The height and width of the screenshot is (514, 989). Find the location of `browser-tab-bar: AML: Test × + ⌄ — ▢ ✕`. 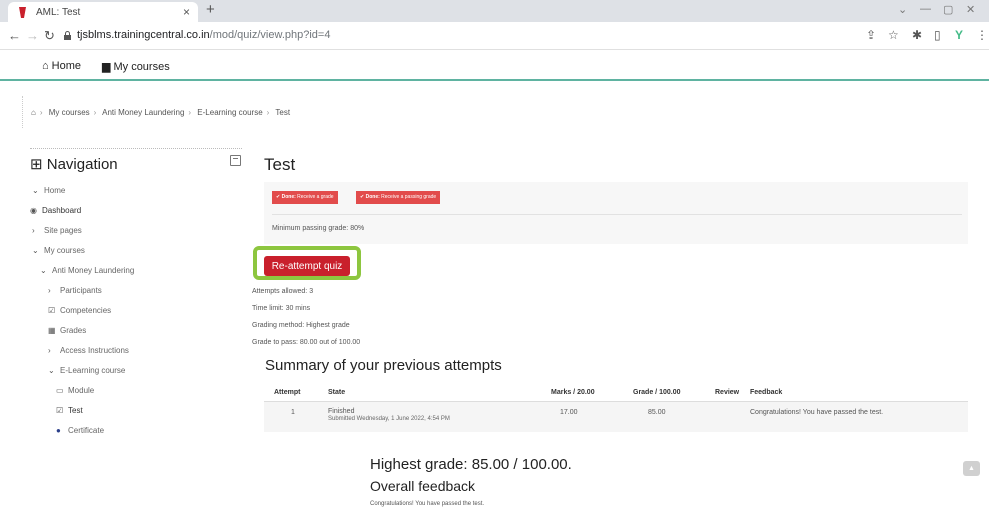

browser-tab-bar: AML: Test × + ⌄ — ▢ ✕ is located at coordinates (494, 11).